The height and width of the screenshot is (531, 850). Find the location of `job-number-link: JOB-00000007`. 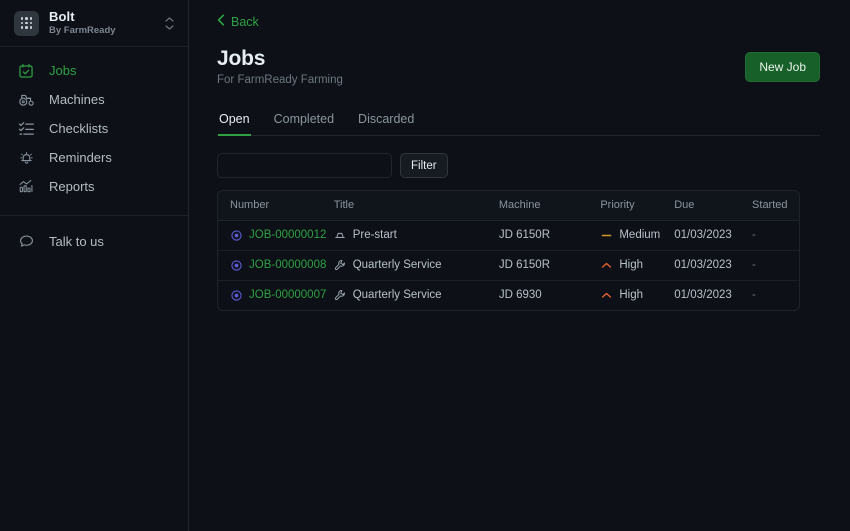

job-number-link: JOB-00000007 is located at coordinates (287, 295).